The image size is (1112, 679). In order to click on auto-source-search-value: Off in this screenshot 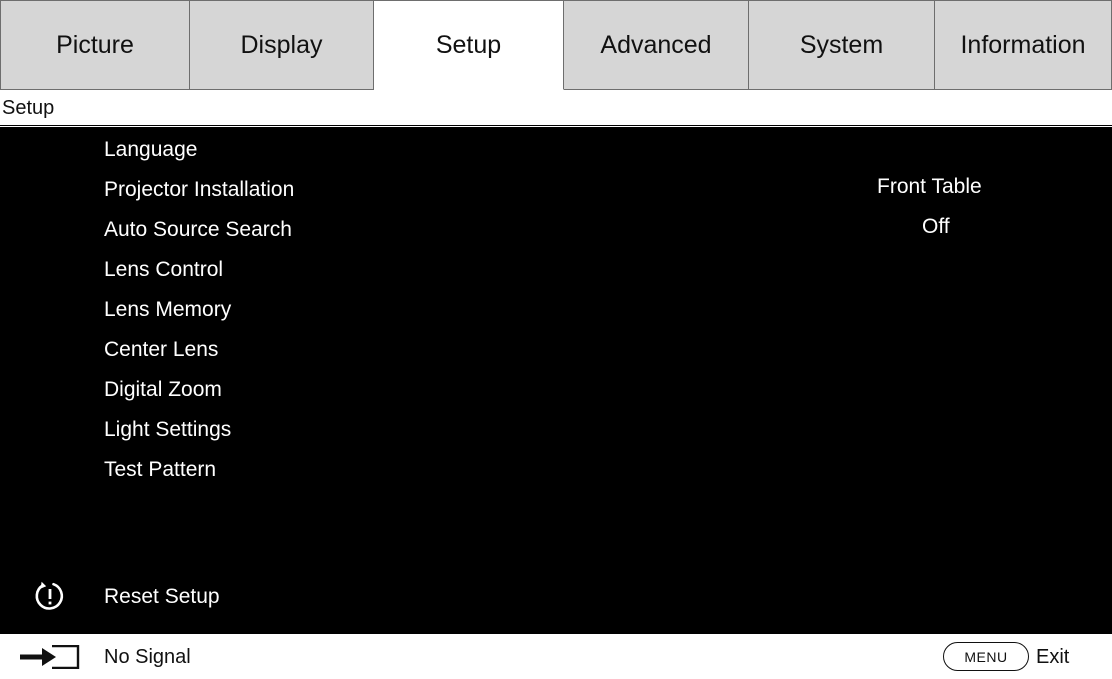, I will do `click(936, 227)`.